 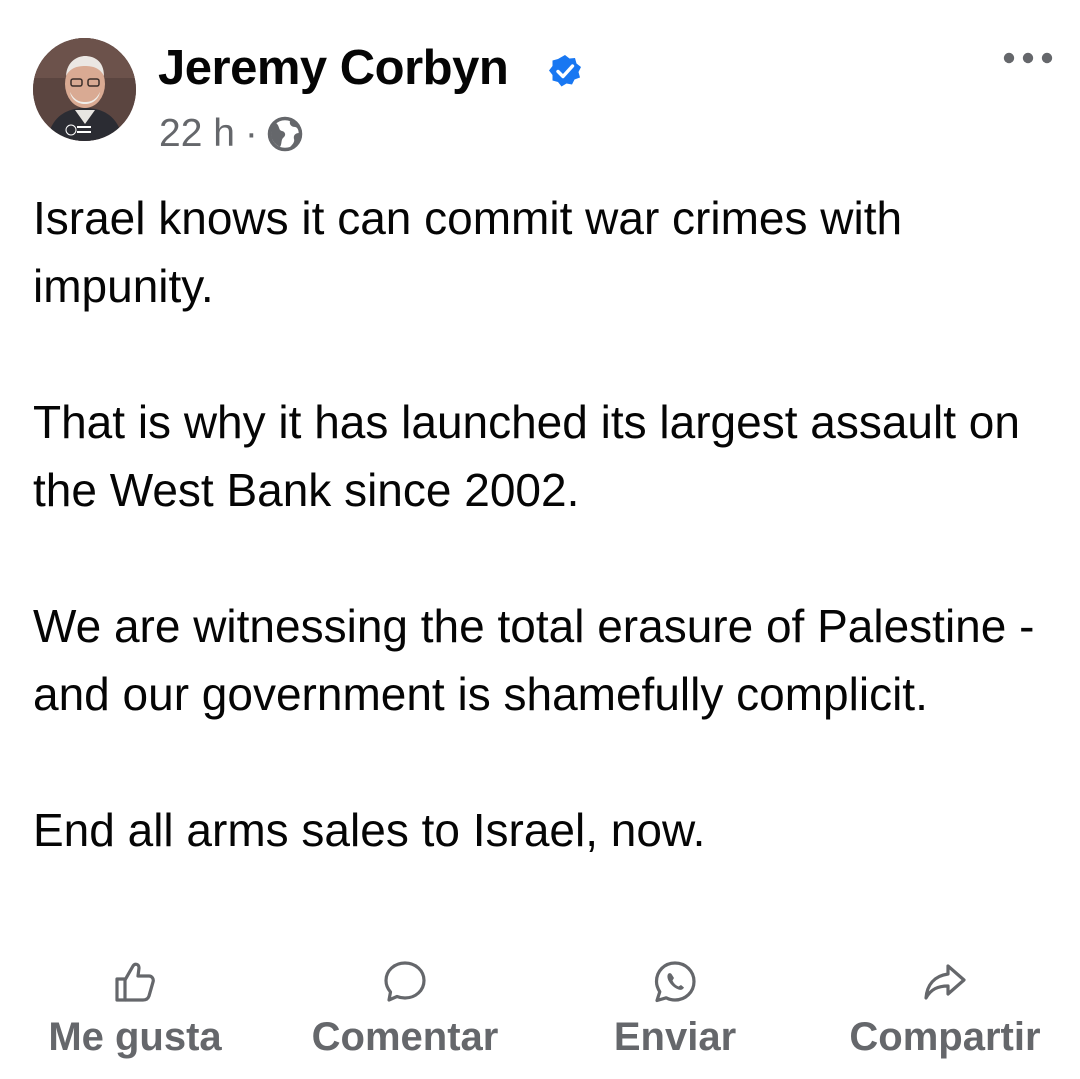 I want to click on comment-button: Comentar, so click(x=405, y=1010).